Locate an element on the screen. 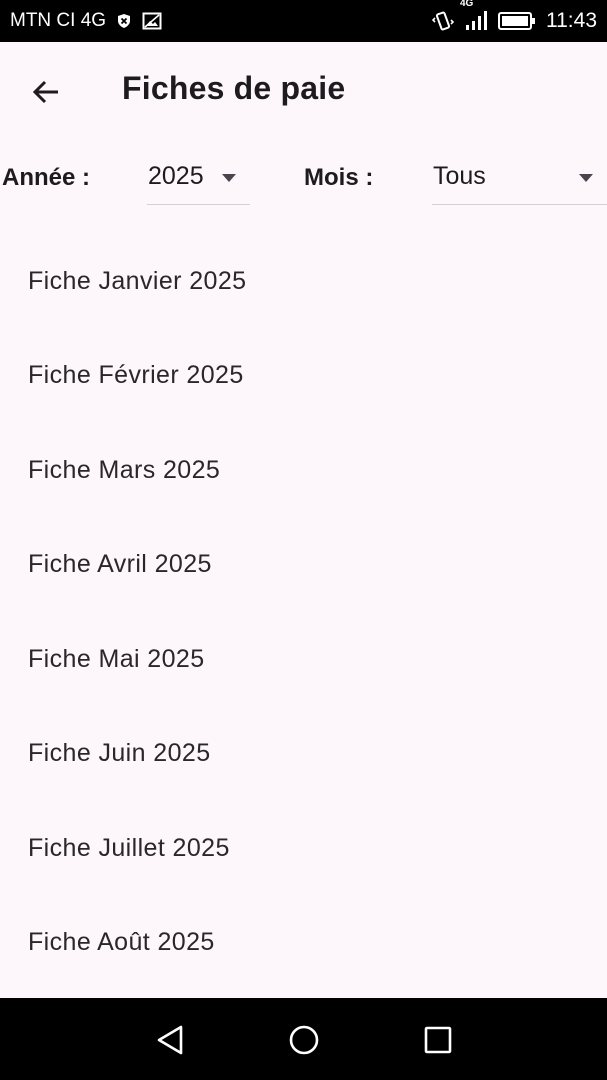 The height and width of the screenshot is (1080, 607). payslip-item-aout: Fiche Août 2025 is located at coordinates (303, 943).